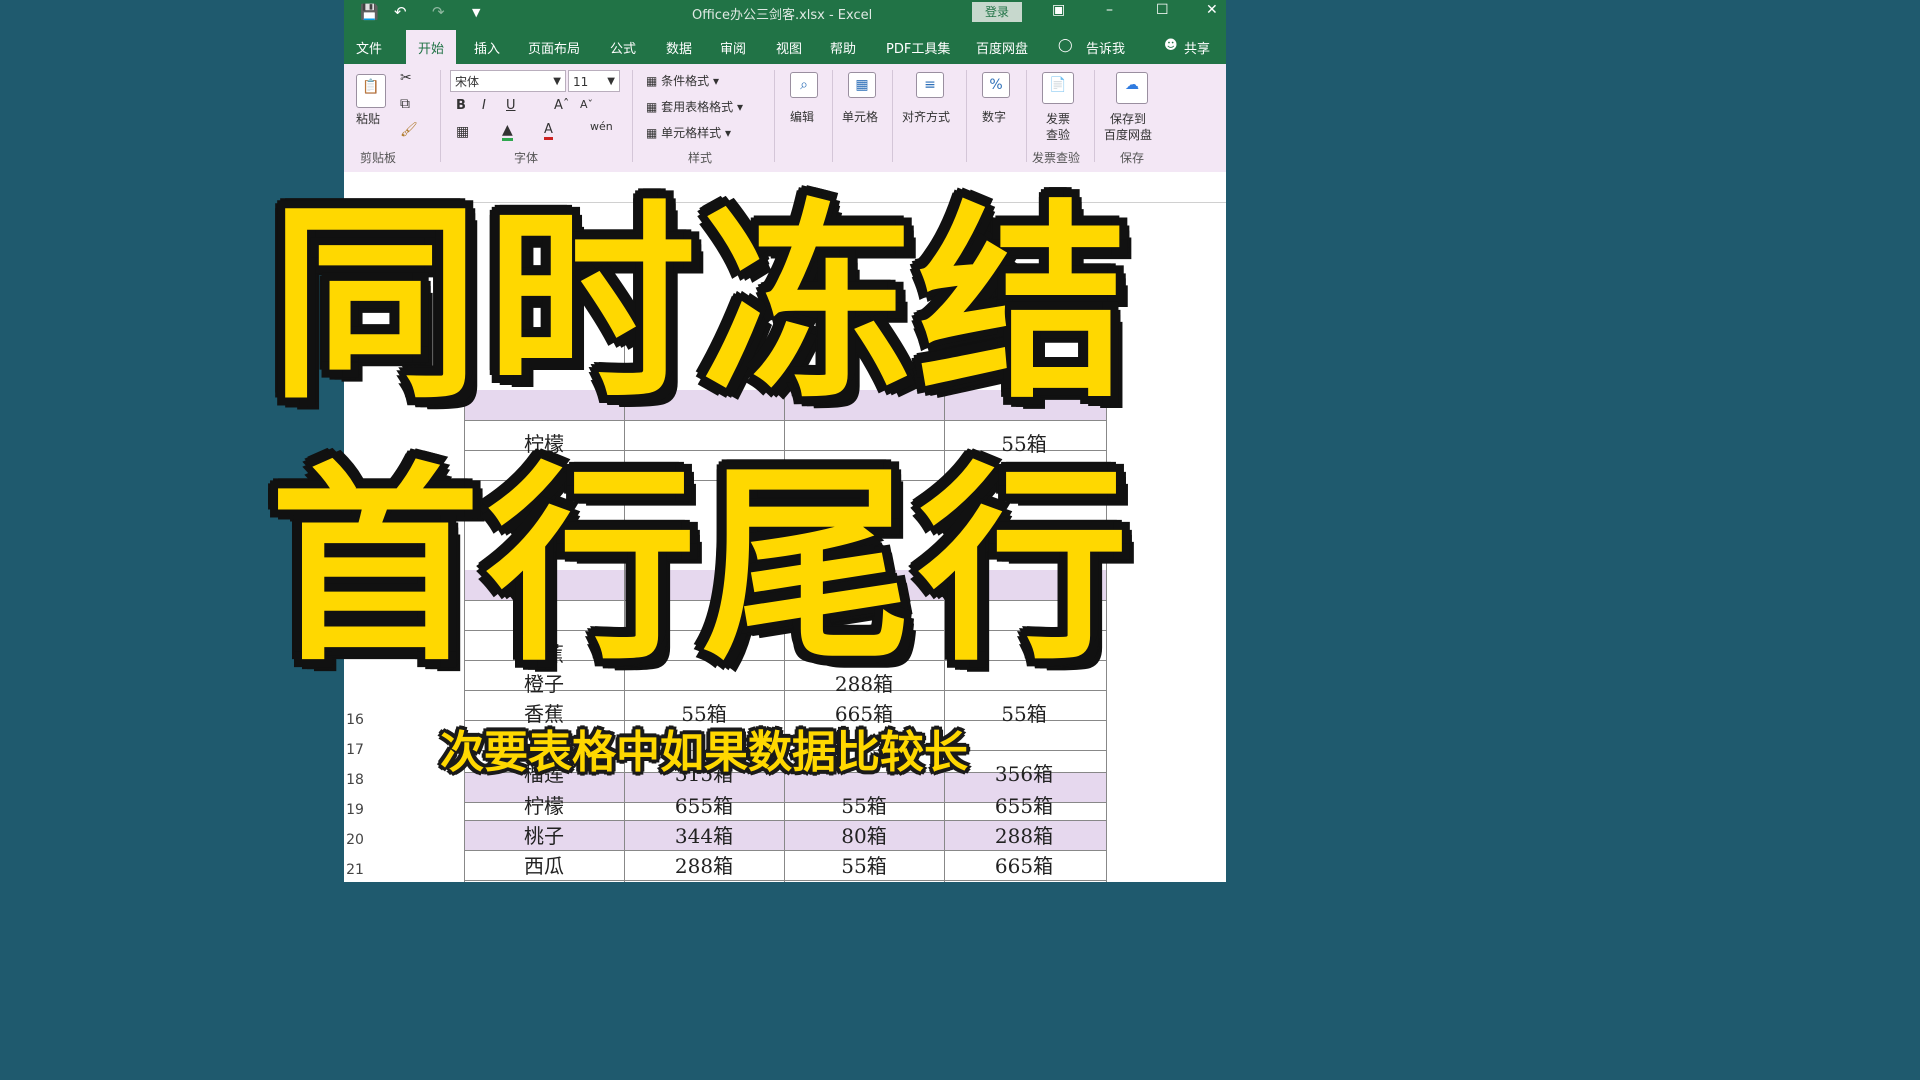  I want to click on font-name-select: 宋体 ▼, so click(508, 81).